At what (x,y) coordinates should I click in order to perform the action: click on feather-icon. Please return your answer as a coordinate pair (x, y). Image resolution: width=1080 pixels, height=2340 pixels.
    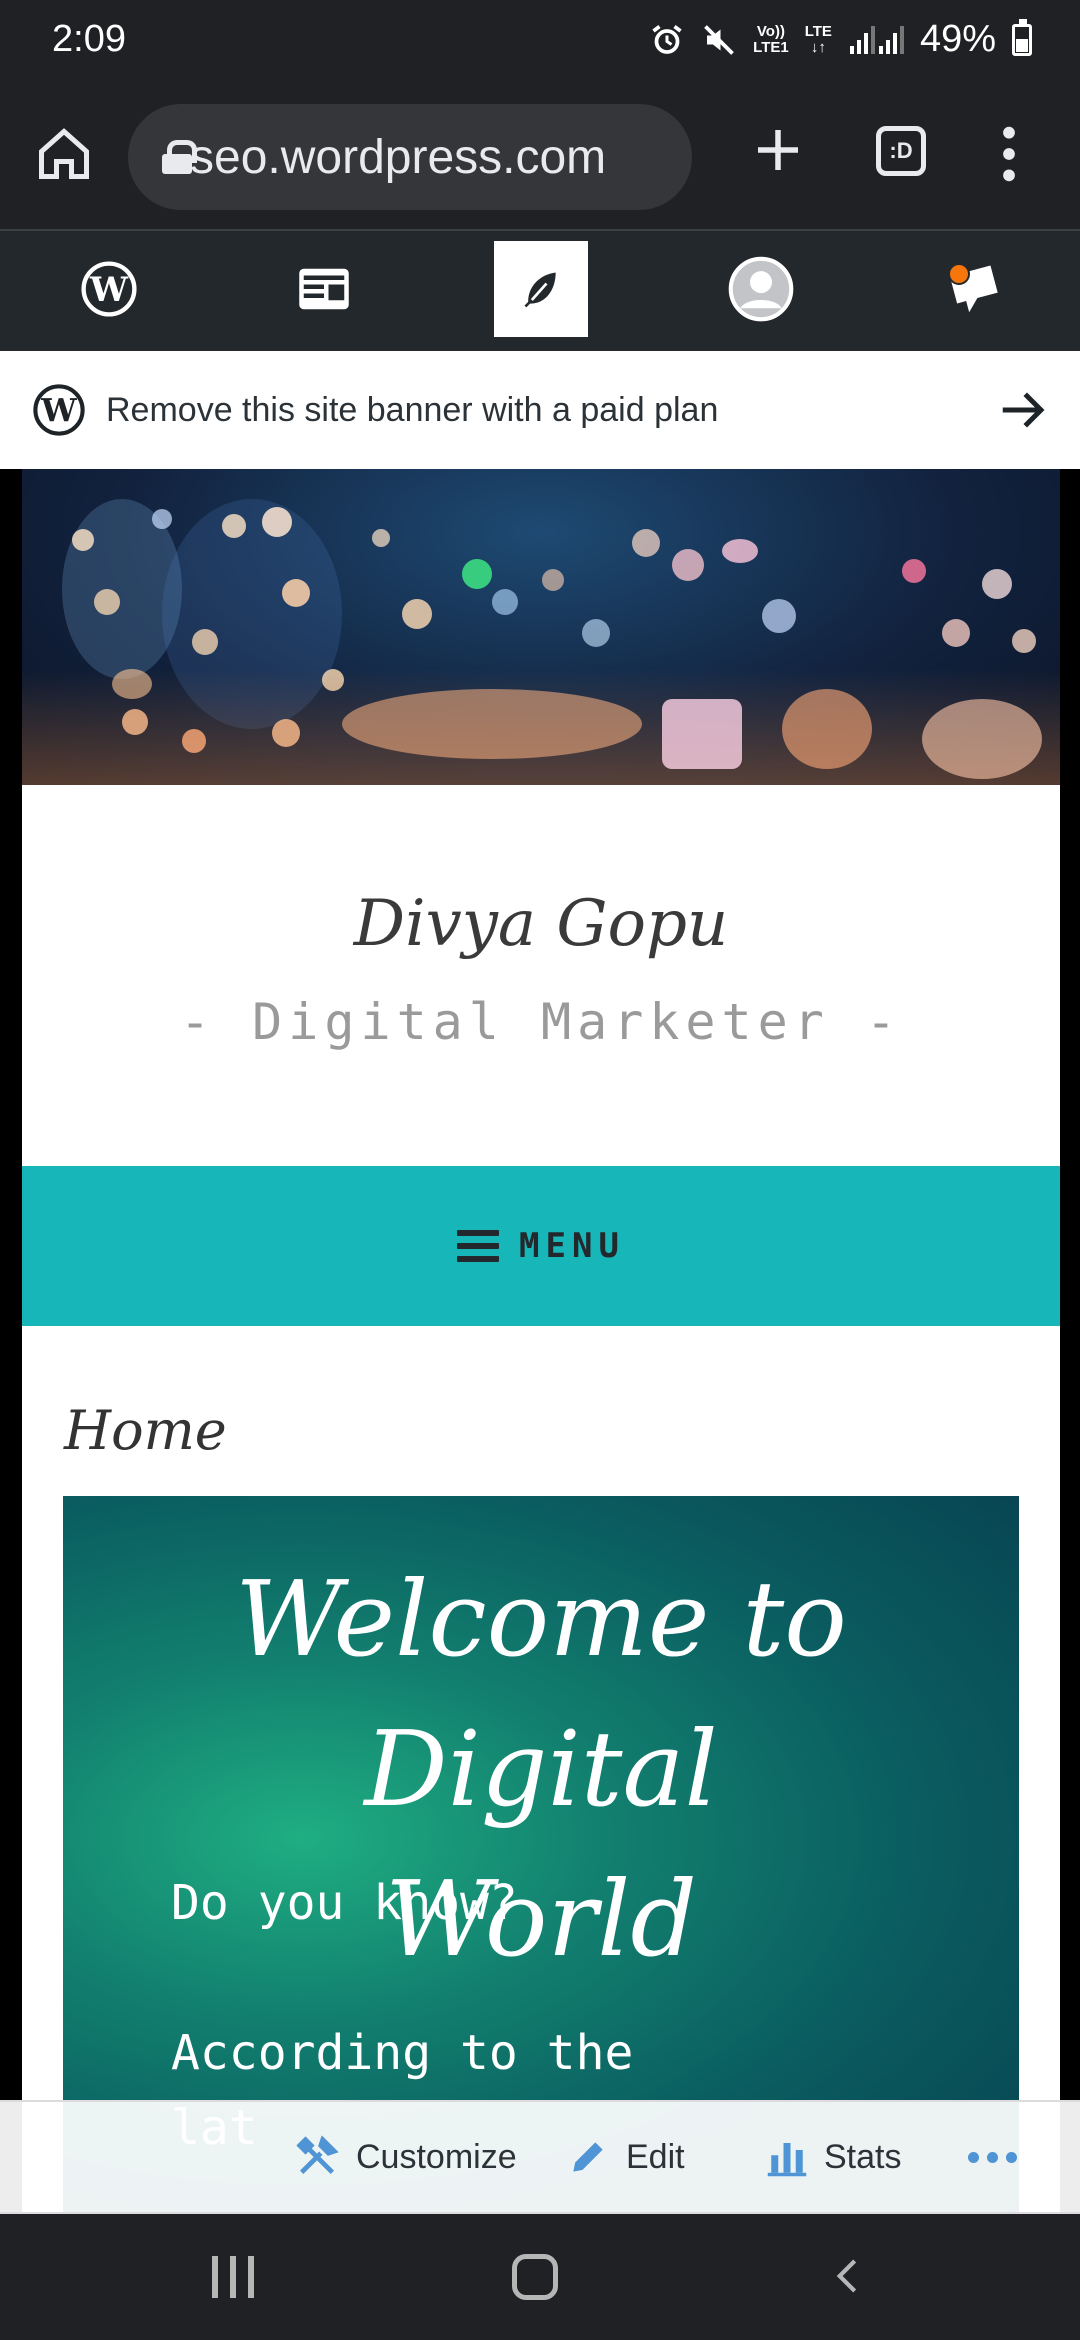
    Looking at the image, I should click on (540, 290).